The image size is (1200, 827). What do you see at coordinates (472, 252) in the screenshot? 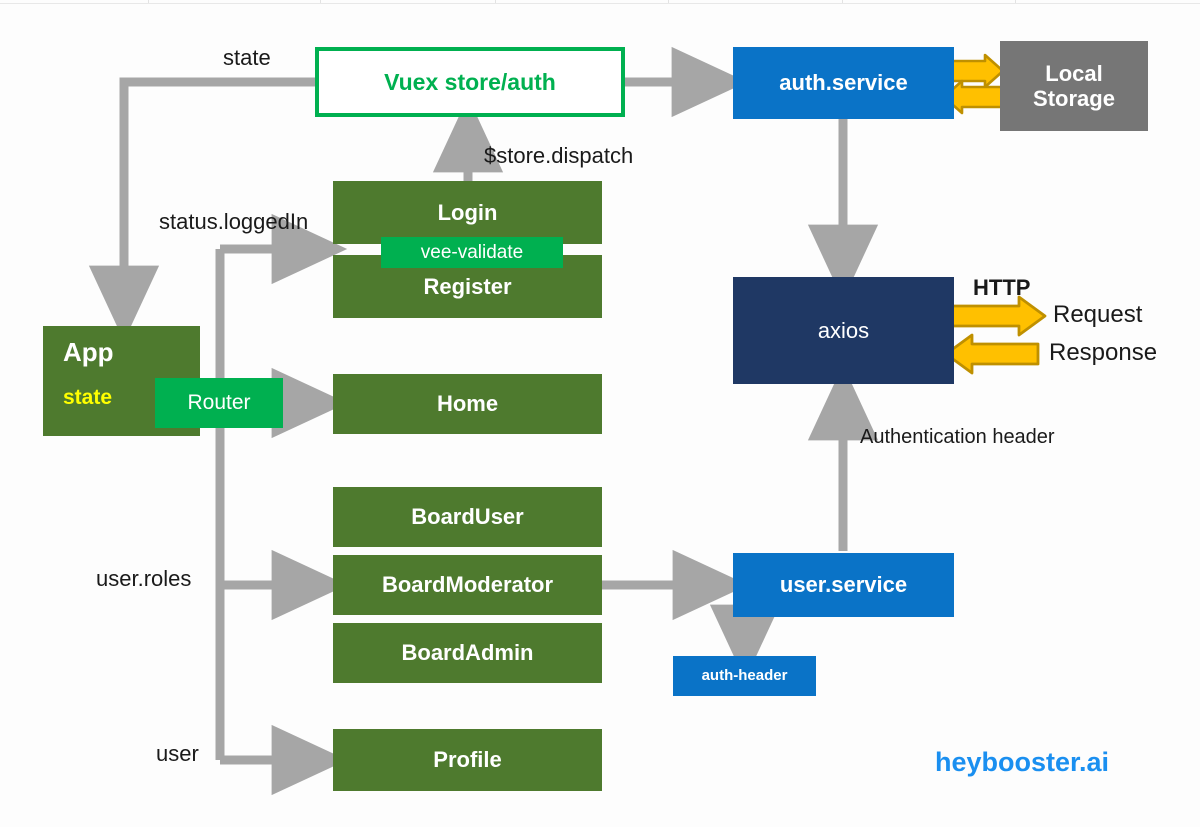
I see `node-vee-validate: vee-validate` at bounding box center [472, 252].